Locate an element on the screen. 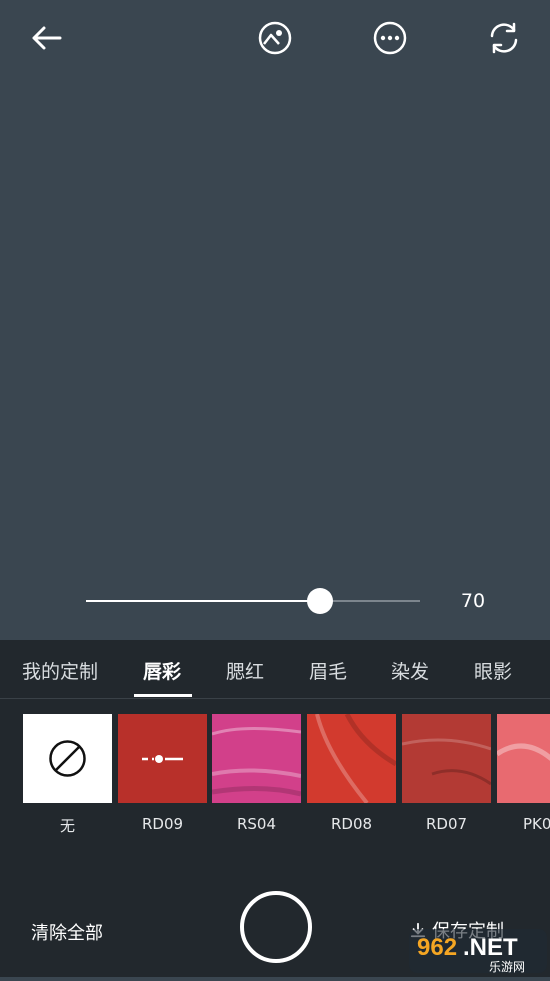  gallery-icon is located at coordinates (275, 38).